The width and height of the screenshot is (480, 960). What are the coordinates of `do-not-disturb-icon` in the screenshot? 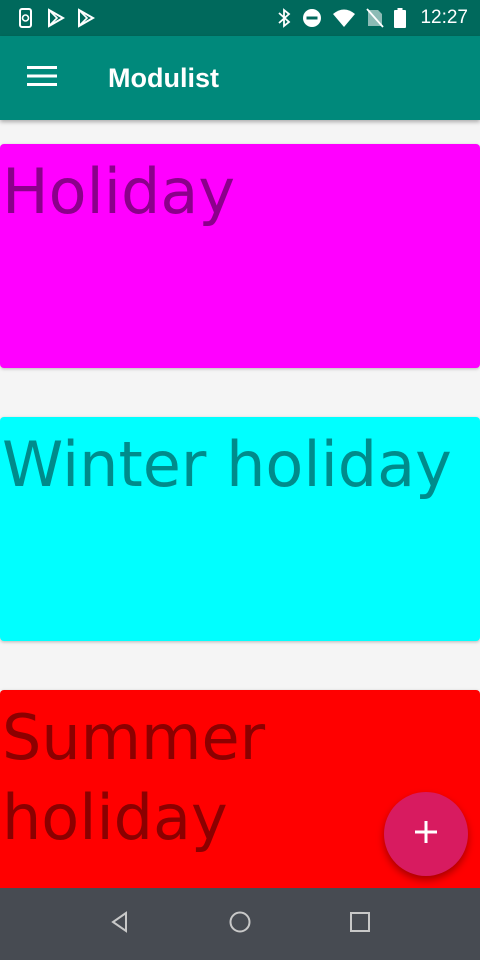 It's located at (312, 18).